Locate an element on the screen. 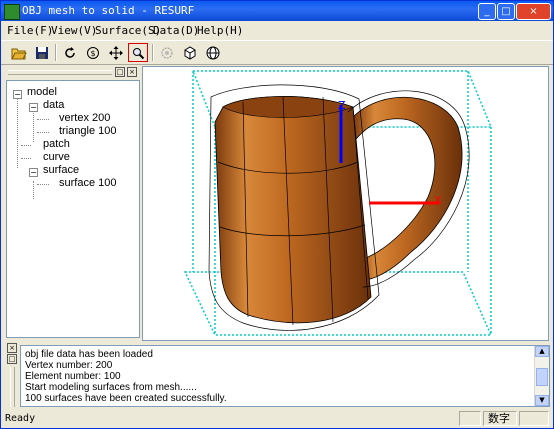 The image size is (554, 429). expand-model-toggle: − is located at coordinates (17, 94).